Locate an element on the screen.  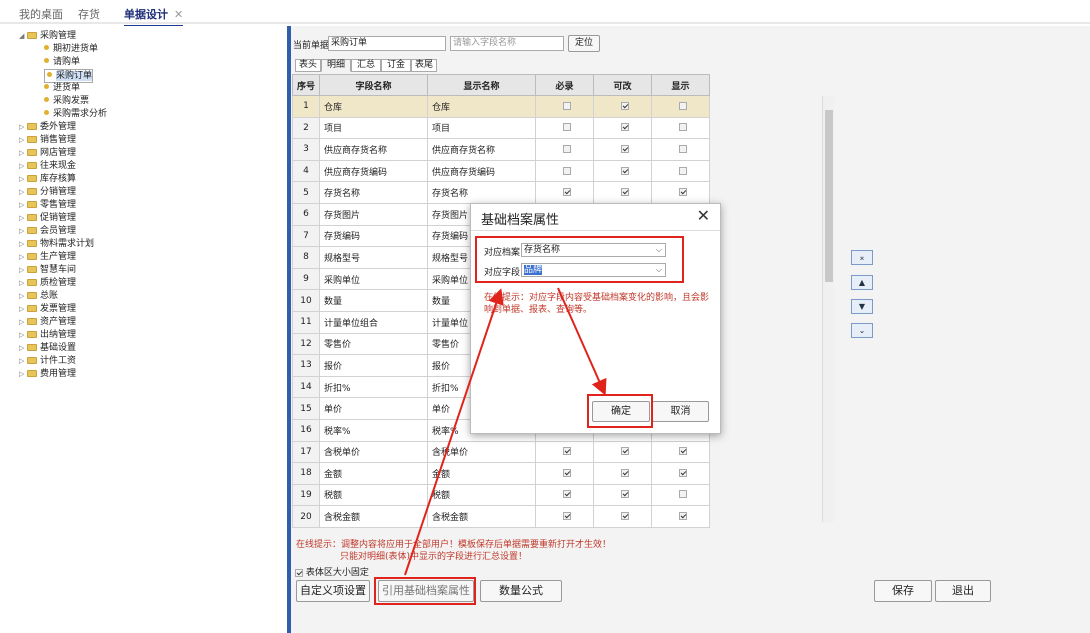
arrow-to-ok is located at coordinates (582, 341).